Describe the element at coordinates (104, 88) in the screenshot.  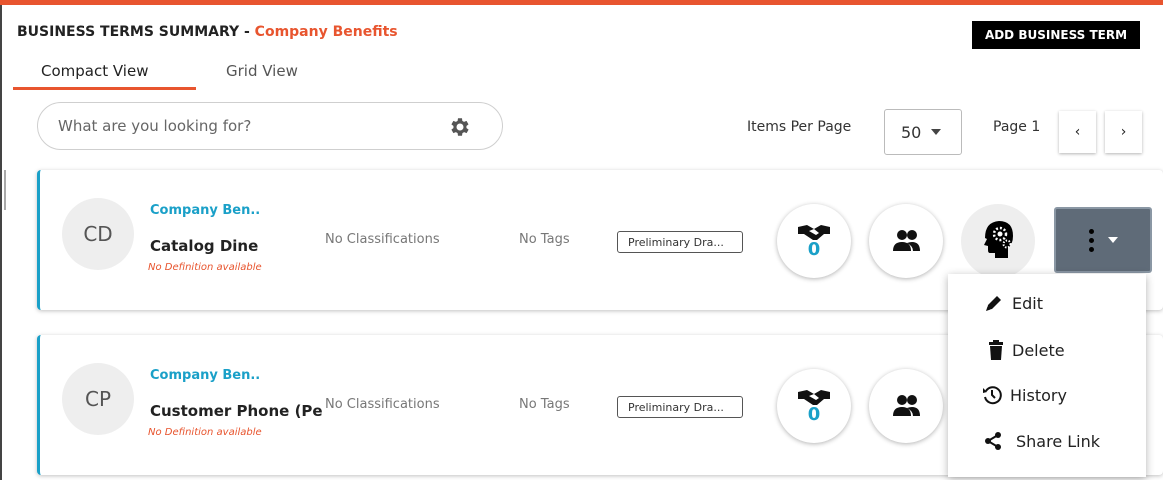
I see `active-tab-indicator` at that location.